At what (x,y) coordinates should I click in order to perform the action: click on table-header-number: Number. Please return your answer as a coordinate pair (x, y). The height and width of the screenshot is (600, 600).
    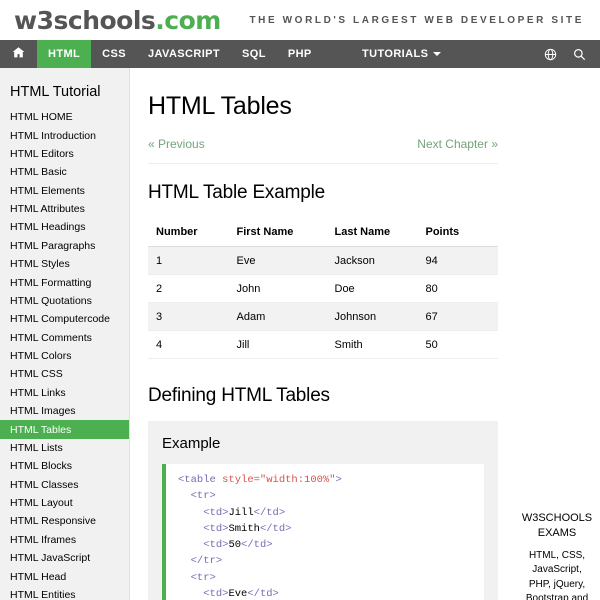
    Looking at the image, I should click on (188, 232).